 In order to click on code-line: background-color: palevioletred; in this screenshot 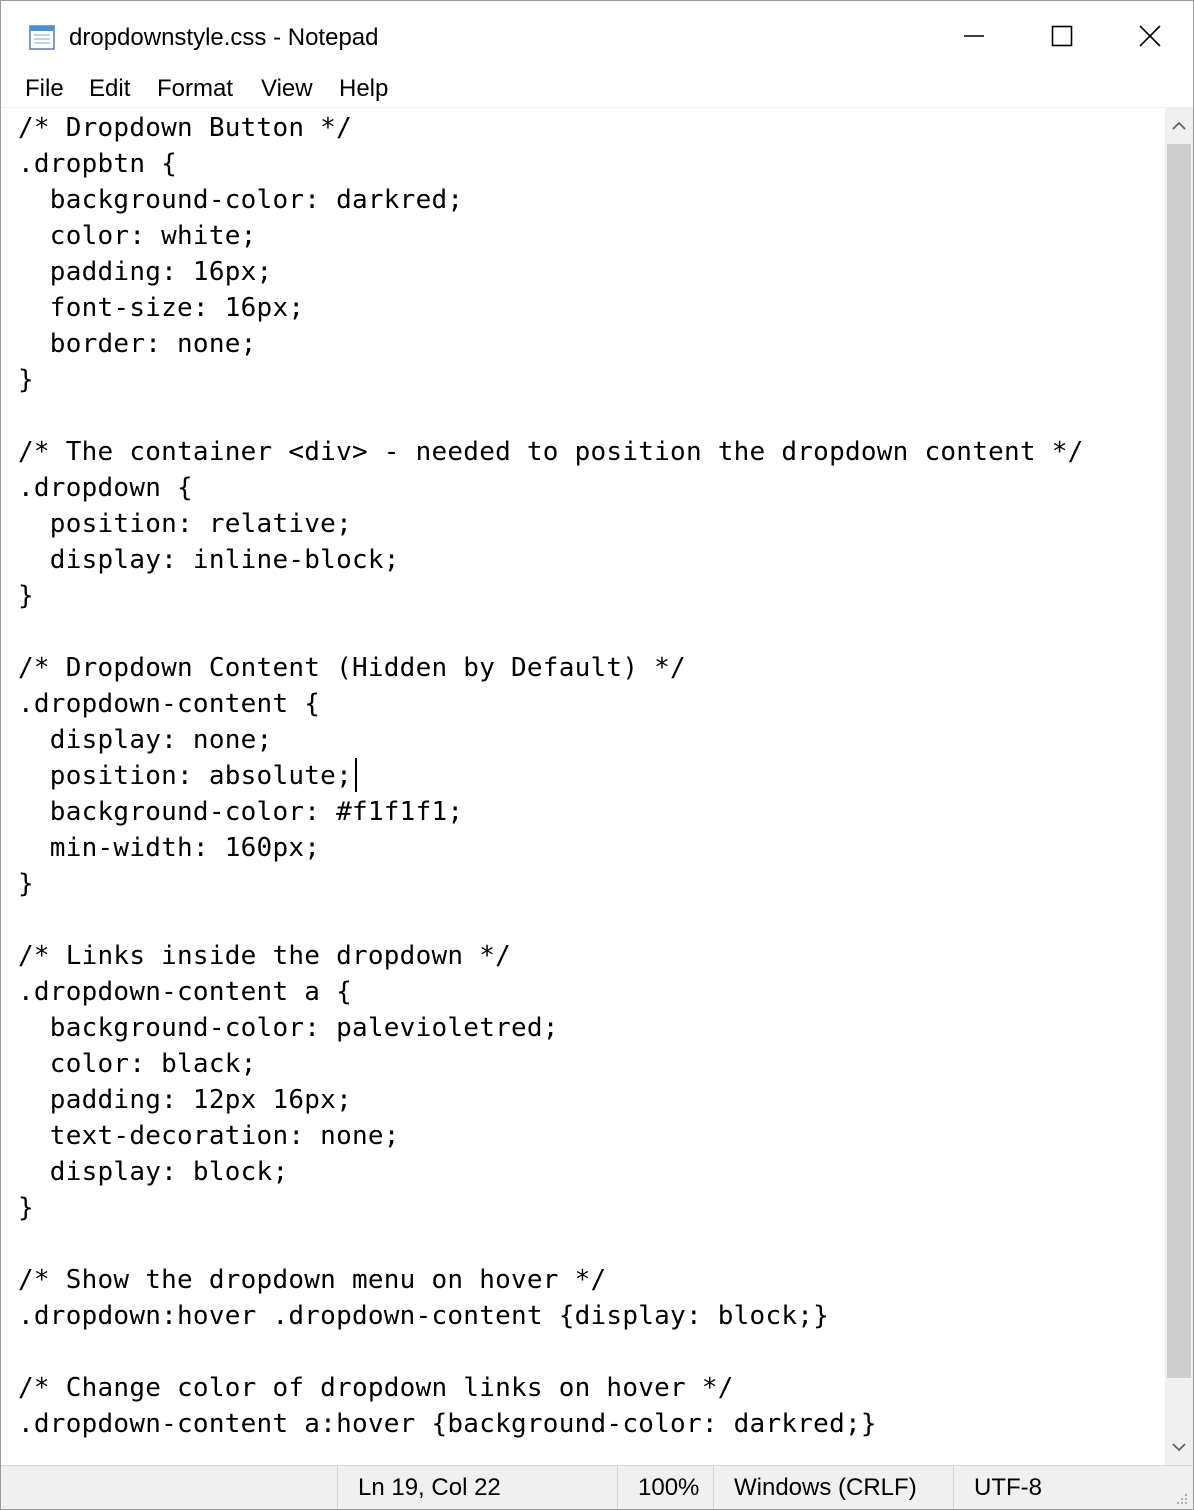, I will do `click(288, 1028)`.